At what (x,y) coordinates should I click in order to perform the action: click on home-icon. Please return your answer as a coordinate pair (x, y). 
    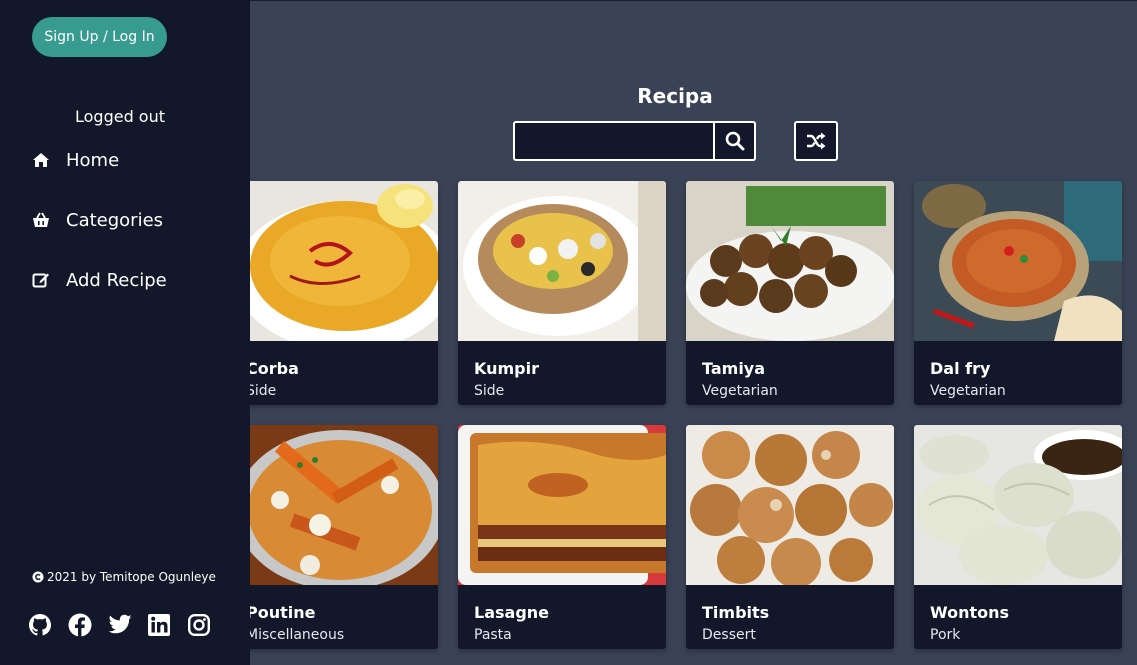
    Looking at the image, I should click on (41, 160).